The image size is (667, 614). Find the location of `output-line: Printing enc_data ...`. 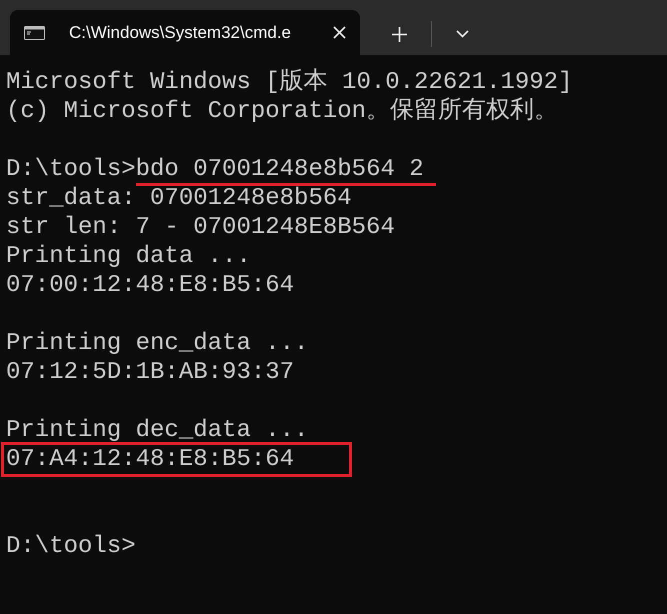

output-line: Printing enc_data ... is located at coordinates (157, 343).